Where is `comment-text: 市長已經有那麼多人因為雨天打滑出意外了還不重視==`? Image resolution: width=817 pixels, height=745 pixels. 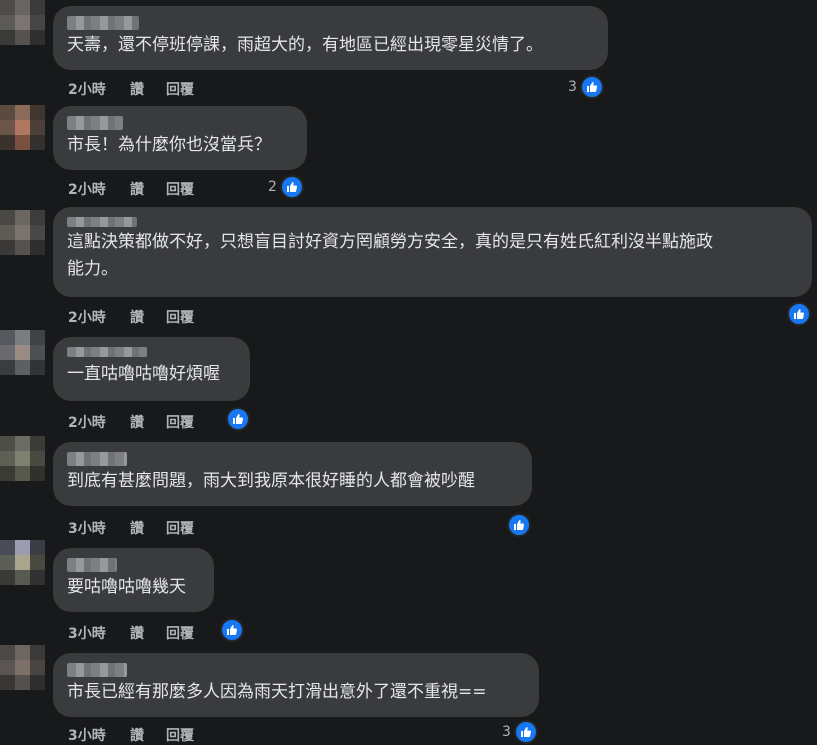 comment-text: 市長已經有那麼多人因為雨天打滑出意外了還不重視== is located at coordinates (277, 692).